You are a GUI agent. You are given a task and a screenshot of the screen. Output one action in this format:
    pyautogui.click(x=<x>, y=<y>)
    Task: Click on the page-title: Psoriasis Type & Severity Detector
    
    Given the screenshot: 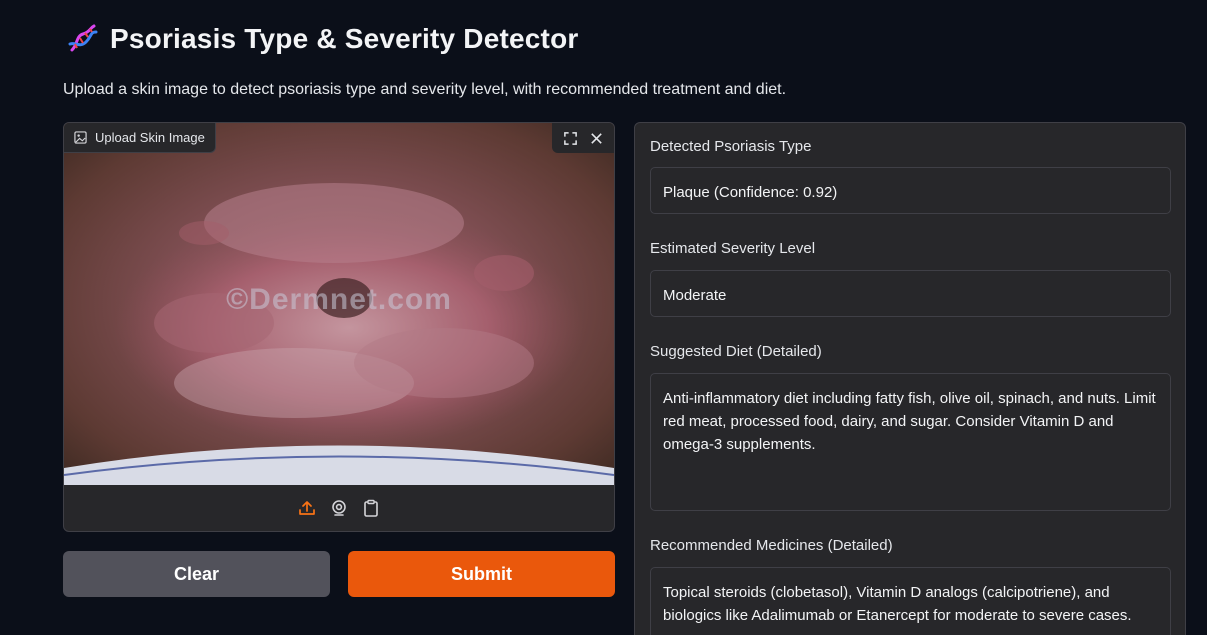 What is the action you would take?
    pyautogui.click(x=344, y=38)
    